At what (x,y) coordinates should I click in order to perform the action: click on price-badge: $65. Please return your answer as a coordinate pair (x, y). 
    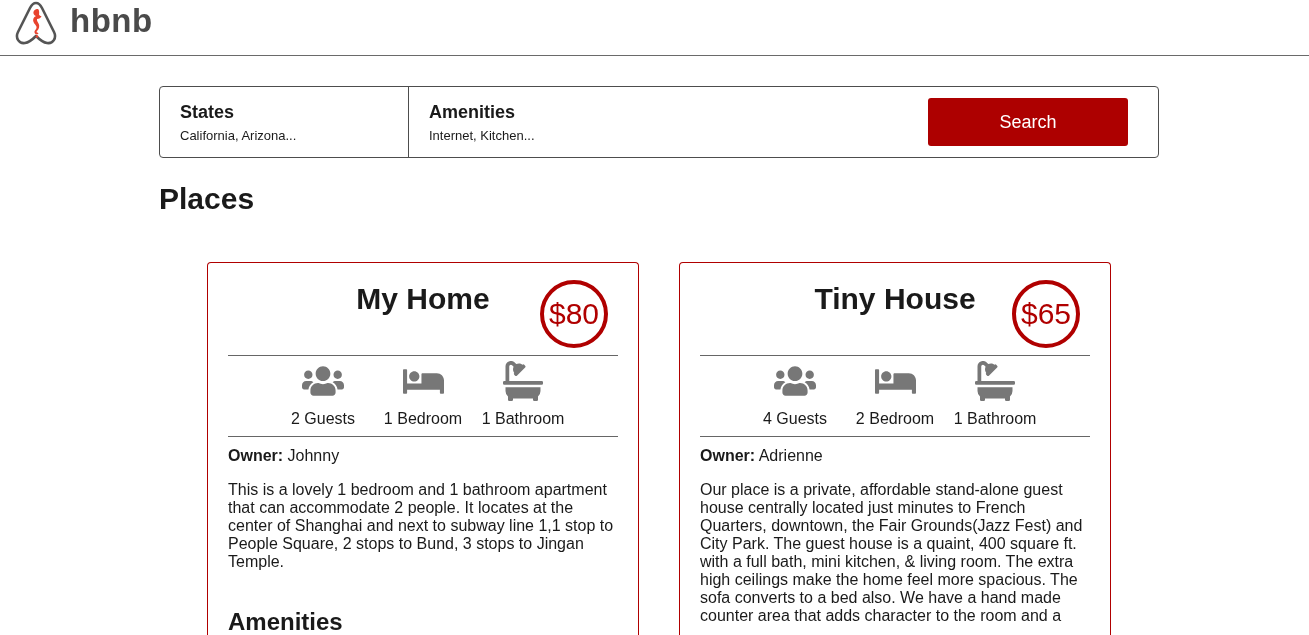
    Looking at the image, I should click on (1046, 314).